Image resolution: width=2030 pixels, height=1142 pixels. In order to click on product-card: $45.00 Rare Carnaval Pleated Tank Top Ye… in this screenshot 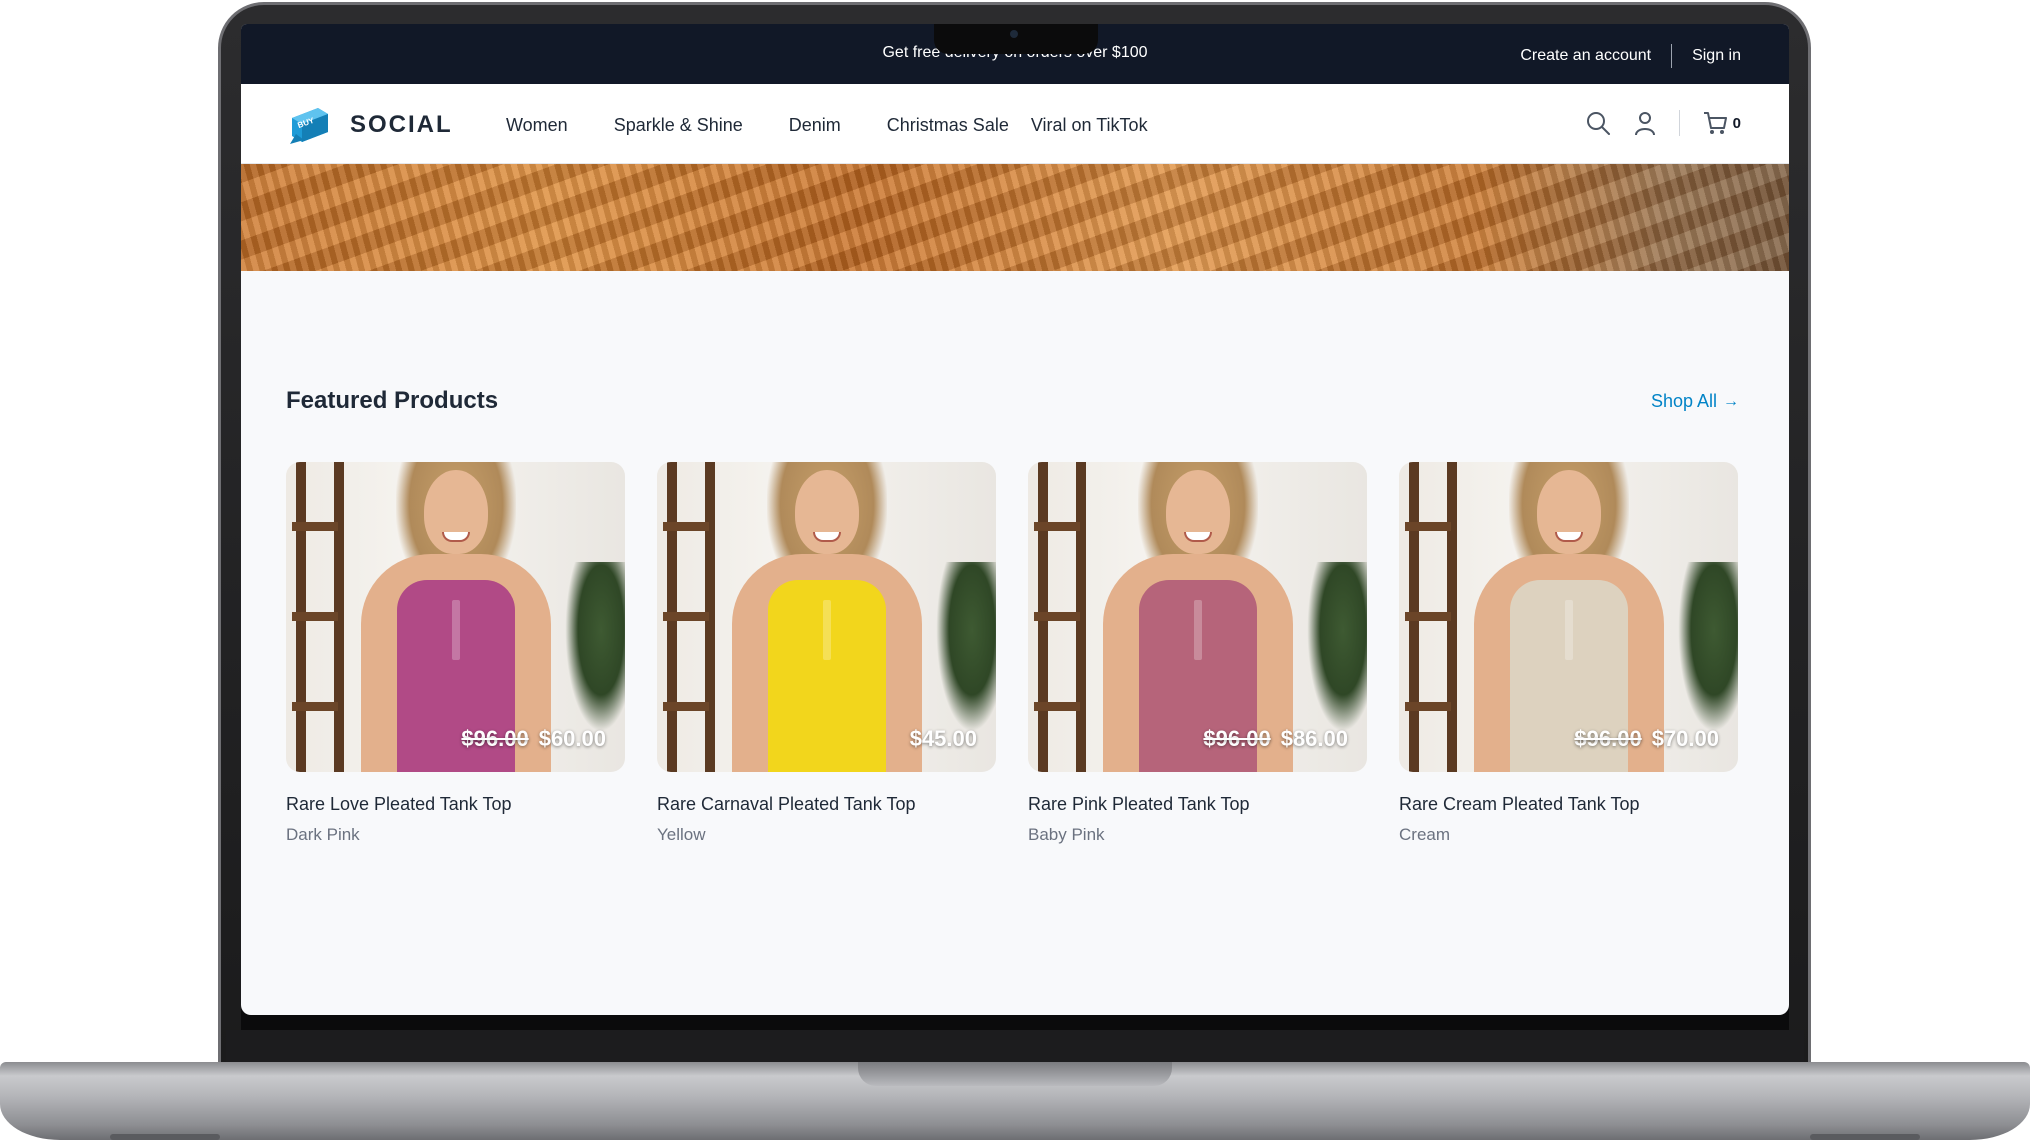, I will do `click(826, 653)`.